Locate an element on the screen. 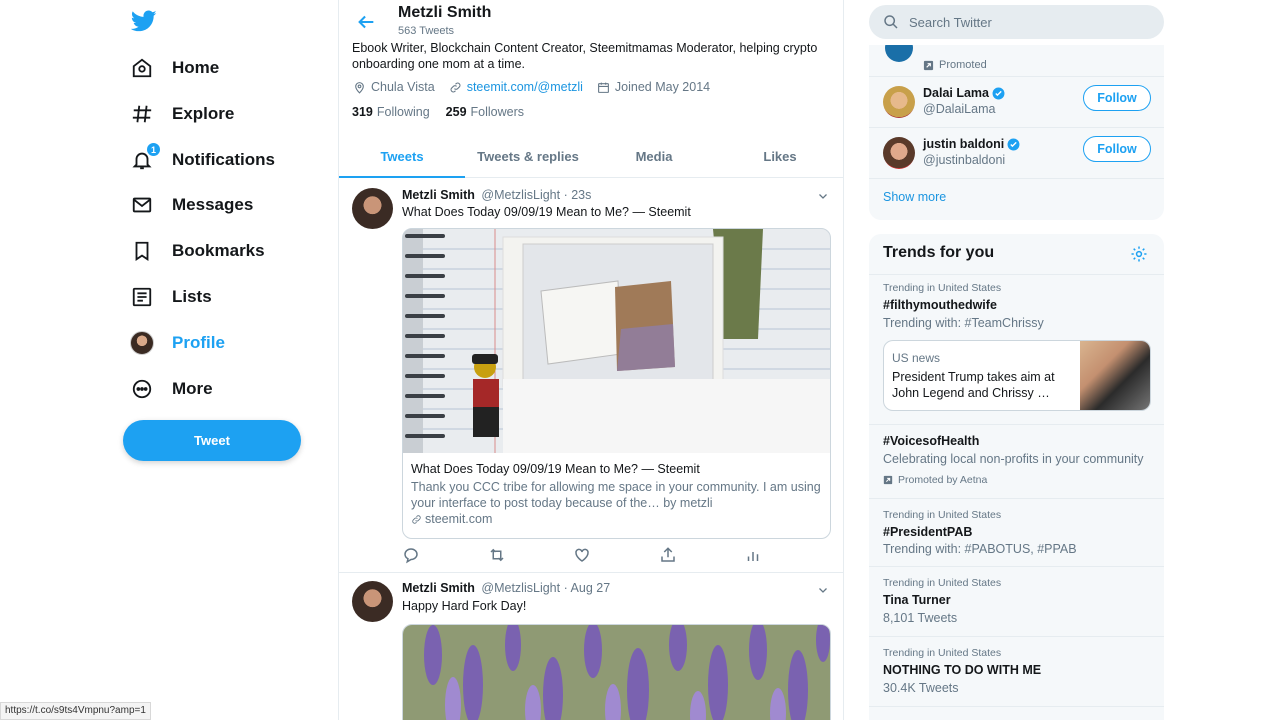 This screenshot has width=1280, height=720. trend-subtext: 8,101 Tweets is located at coordinates (920, 618).